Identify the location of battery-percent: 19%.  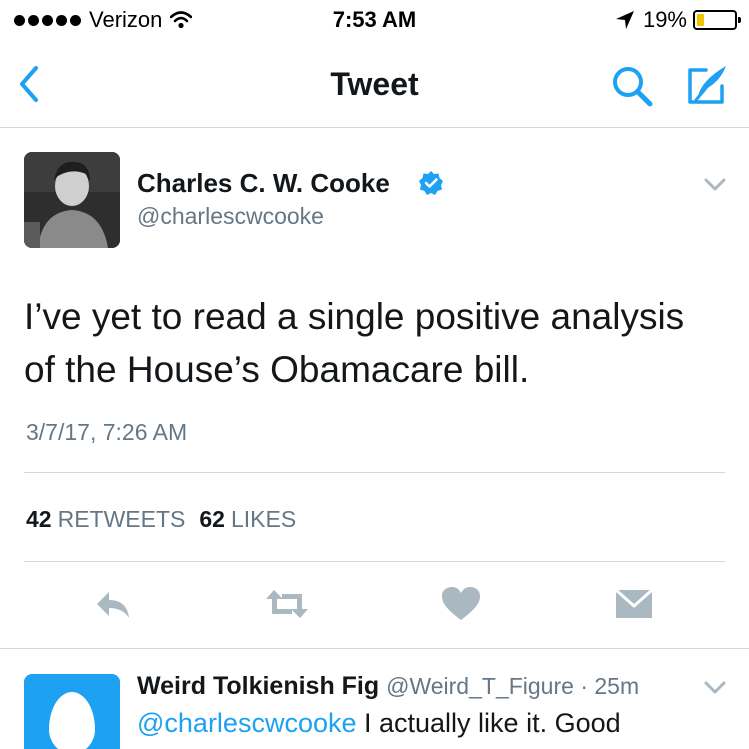
(664, 19).